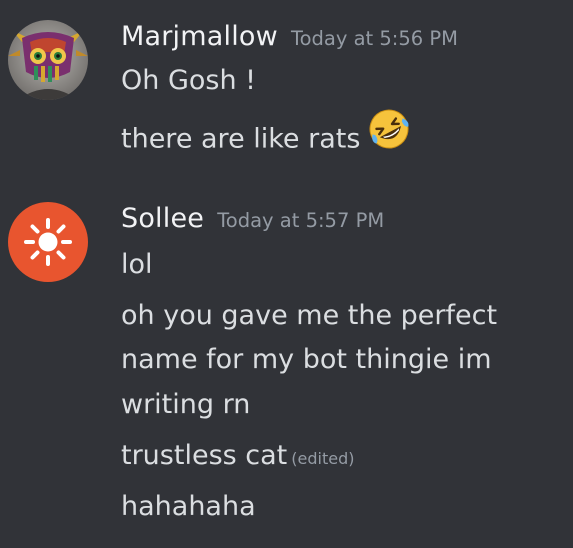 The height and width of the screenshot is (548, 573). I want to click on message-text: name for my bot thingie im, so click(306, 359).